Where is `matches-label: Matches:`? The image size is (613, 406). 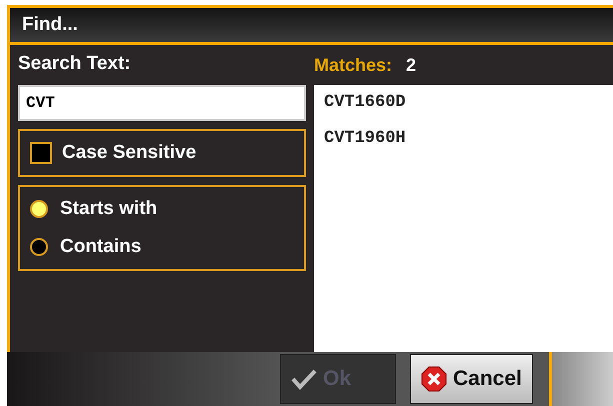
matches-label: Matches: is located at coordinates (353, 65).